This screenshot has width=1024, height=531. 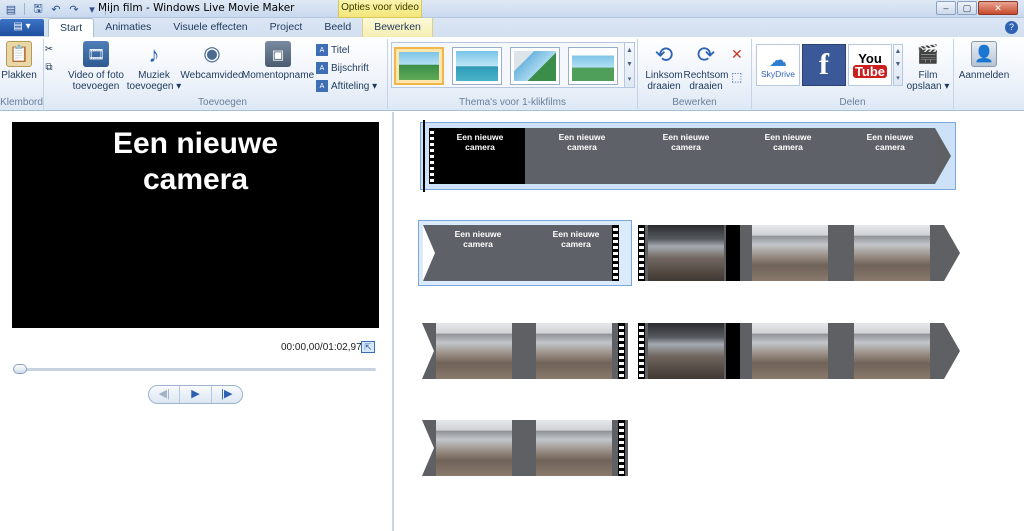 I want to click on tab-visuele-effecten: Visuele effecten, so click(x=210, y=27).